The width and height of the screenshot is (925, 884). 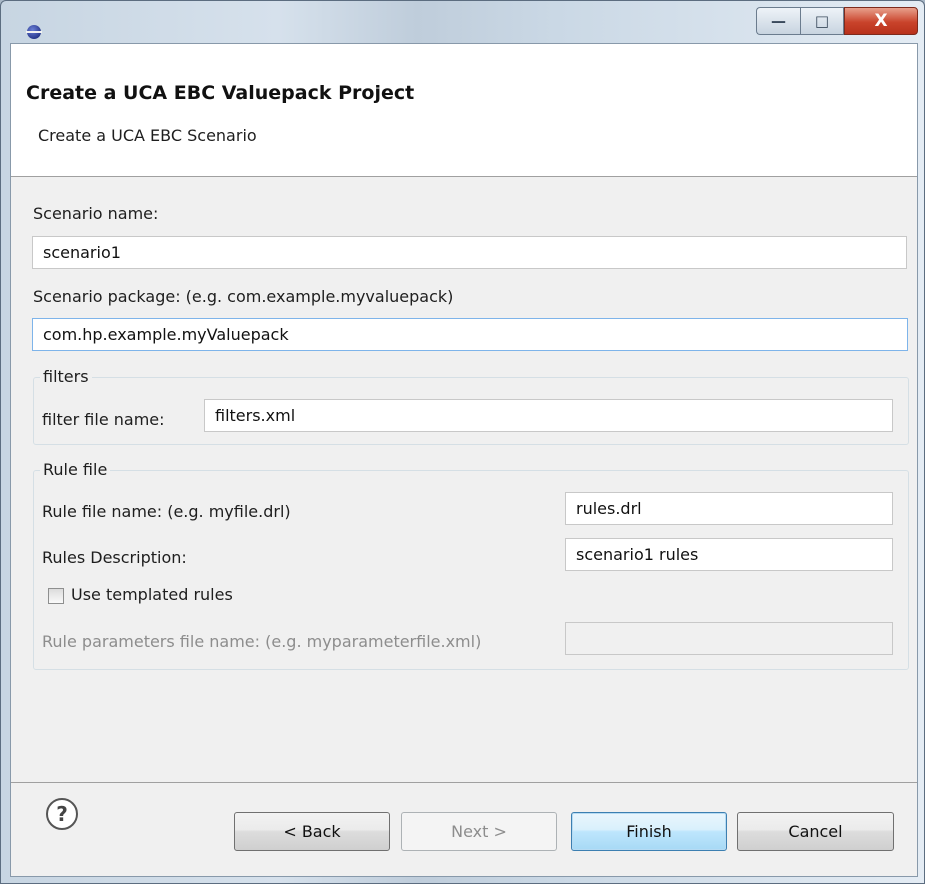 I want to click on help-icon: ?, so click(x=62, y=814).